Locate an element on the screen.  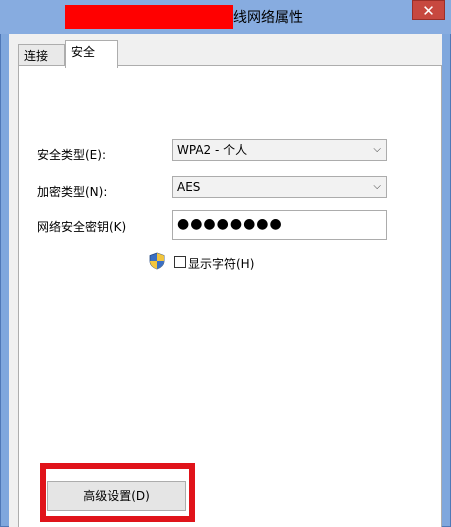
encryption-type-value: AES is located at coordinates (189, 187).